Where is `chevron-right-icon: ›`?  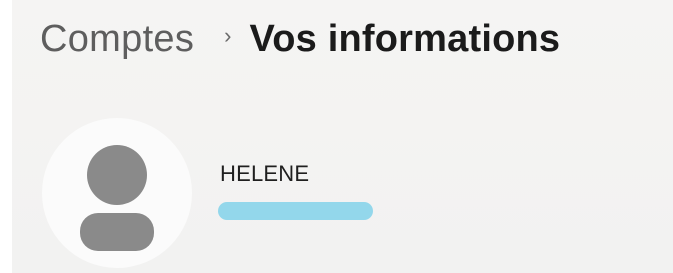 chevron-right-icon: › is located at coordinates (228, 35).